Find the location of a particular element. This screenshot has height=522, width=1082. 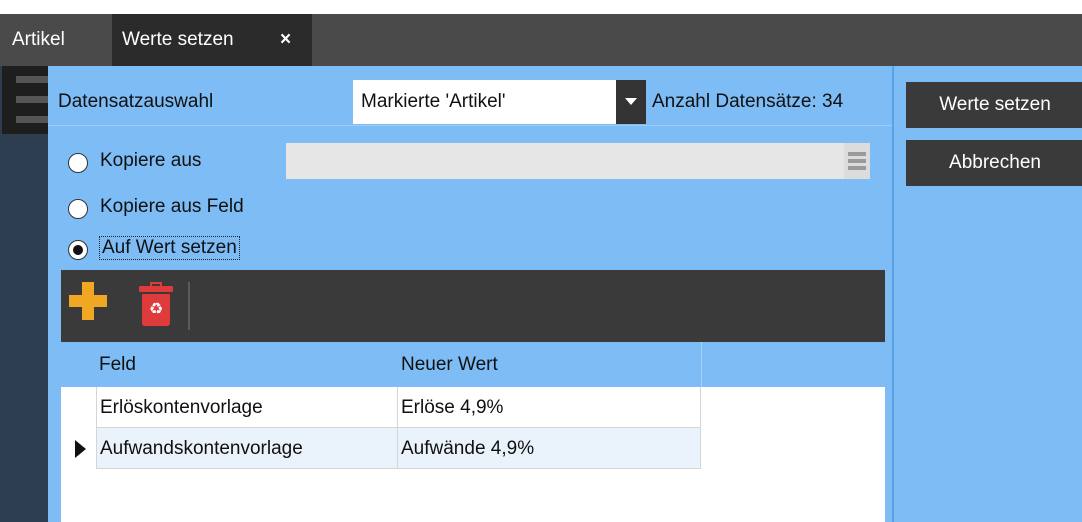

close-icon: × is located at coordinates (285, 40).